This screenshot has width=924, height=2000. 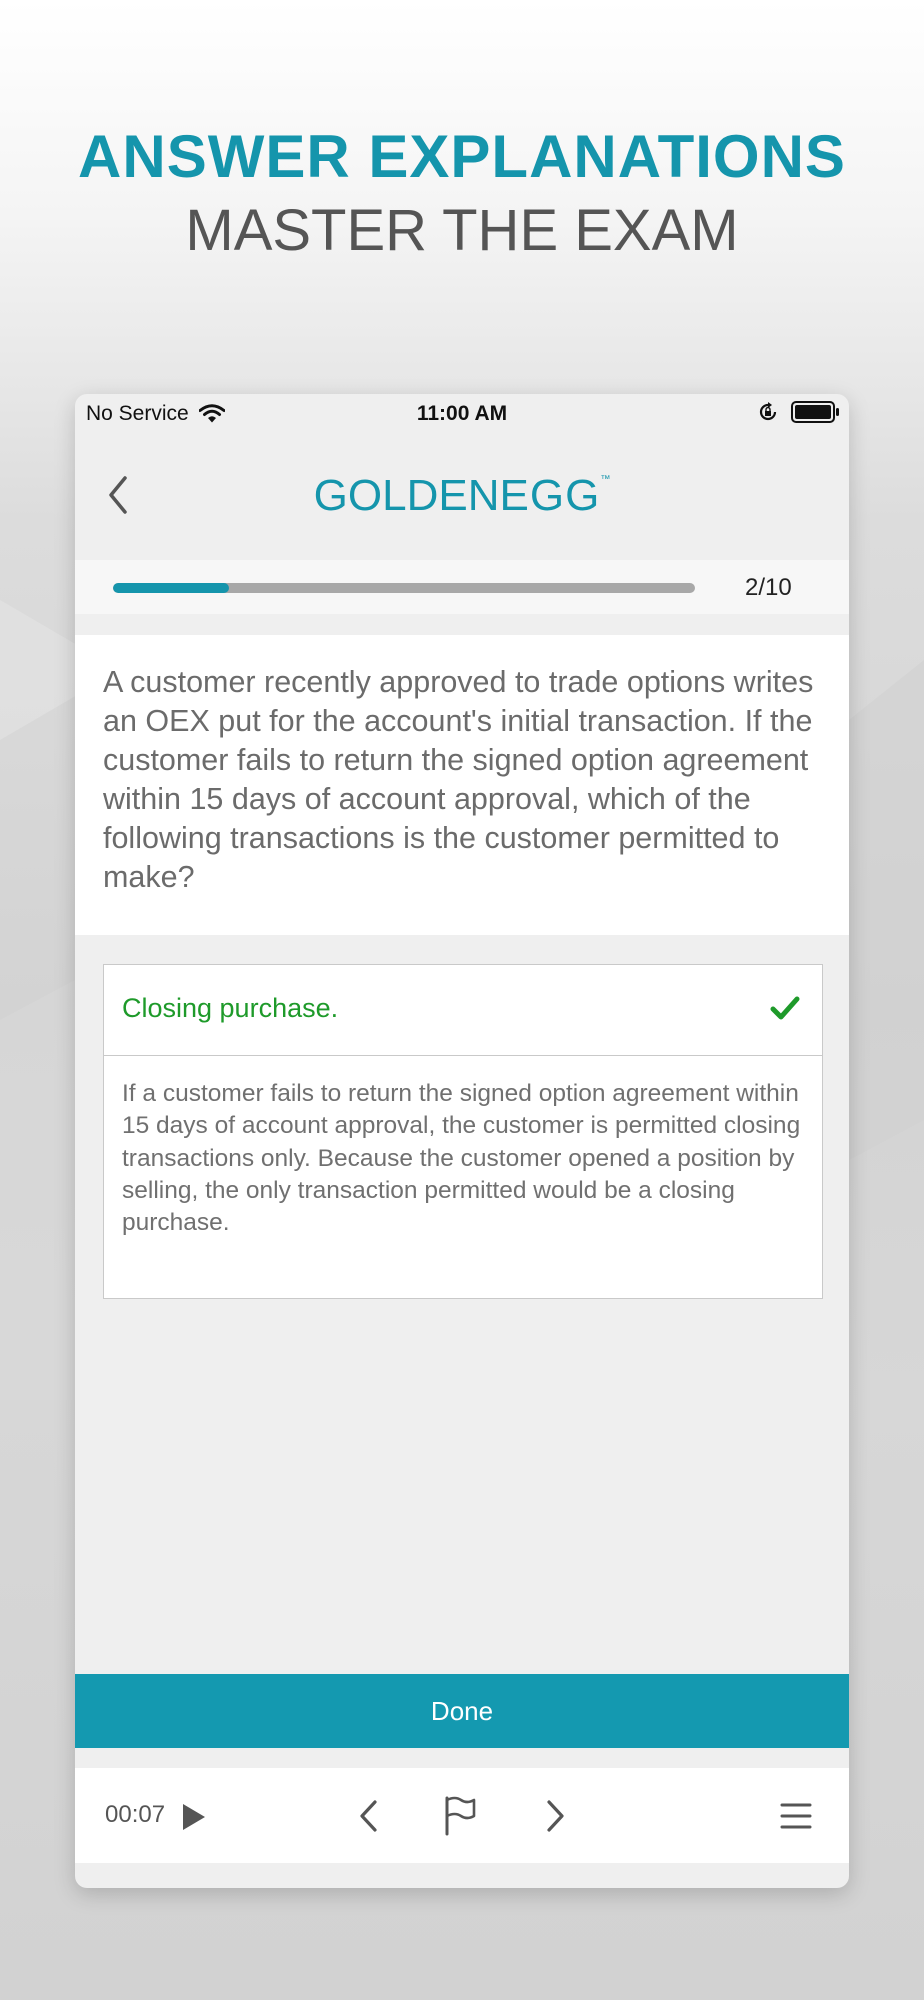 What do you see at coordinates (404, 588) in the screenshot?
I see `progress-bar` at bounding box center [404, 588].